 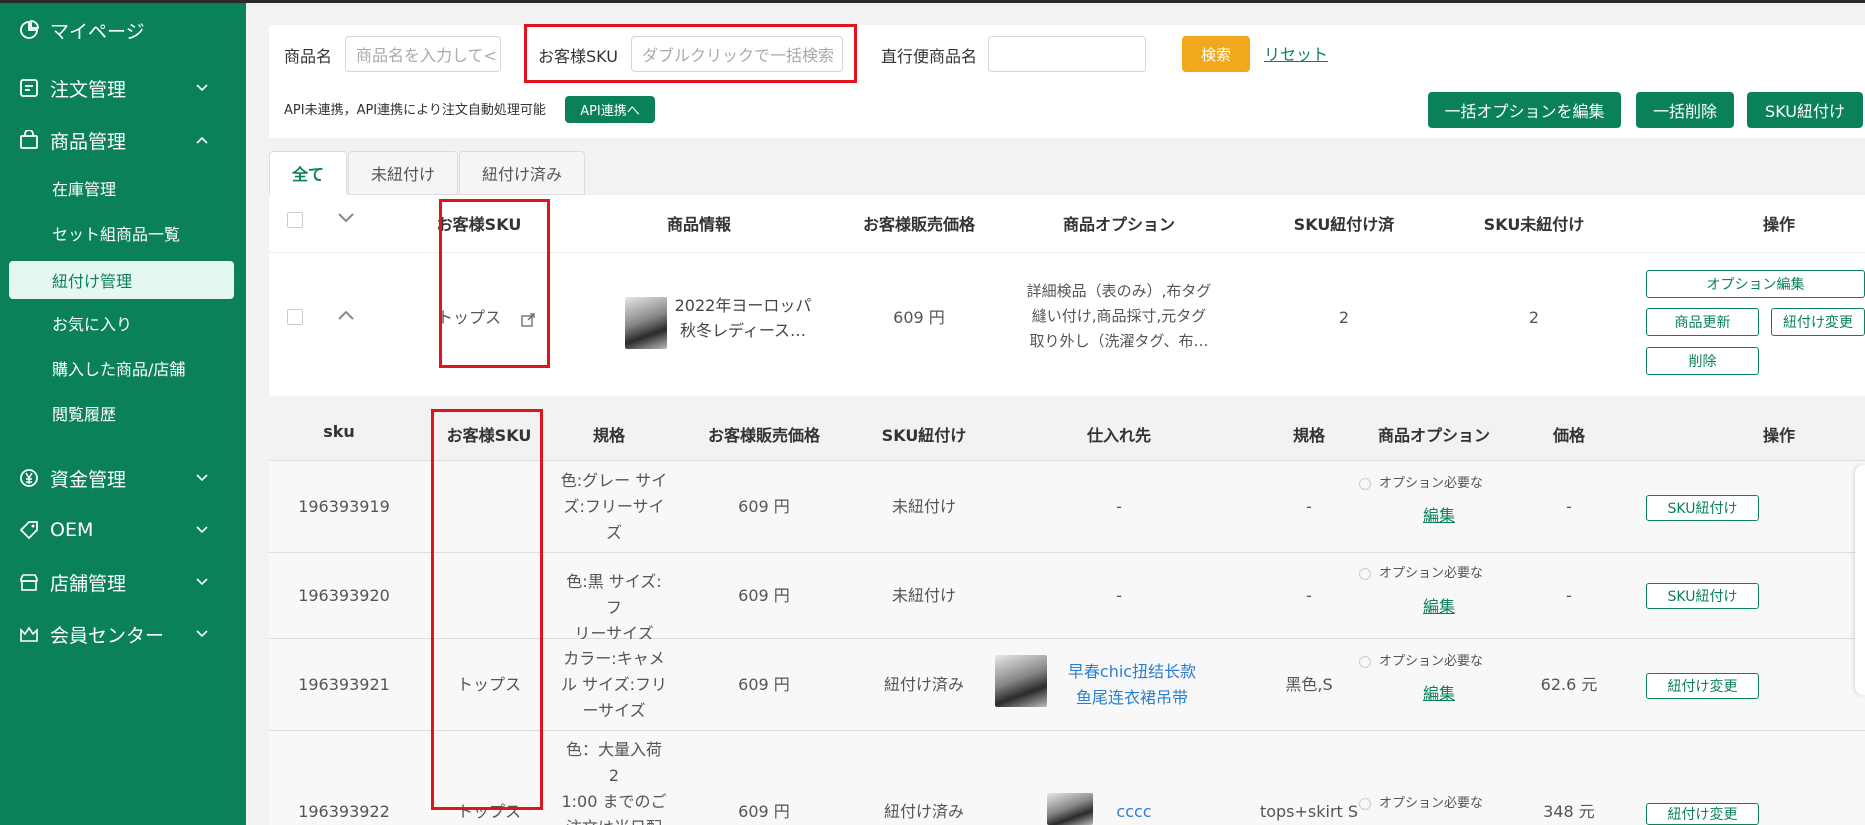 What do you see at coordinates (123, 140) in the screenshot?
I see `sidebar-item-products: 商品管理` at bounding box center [123, 140].